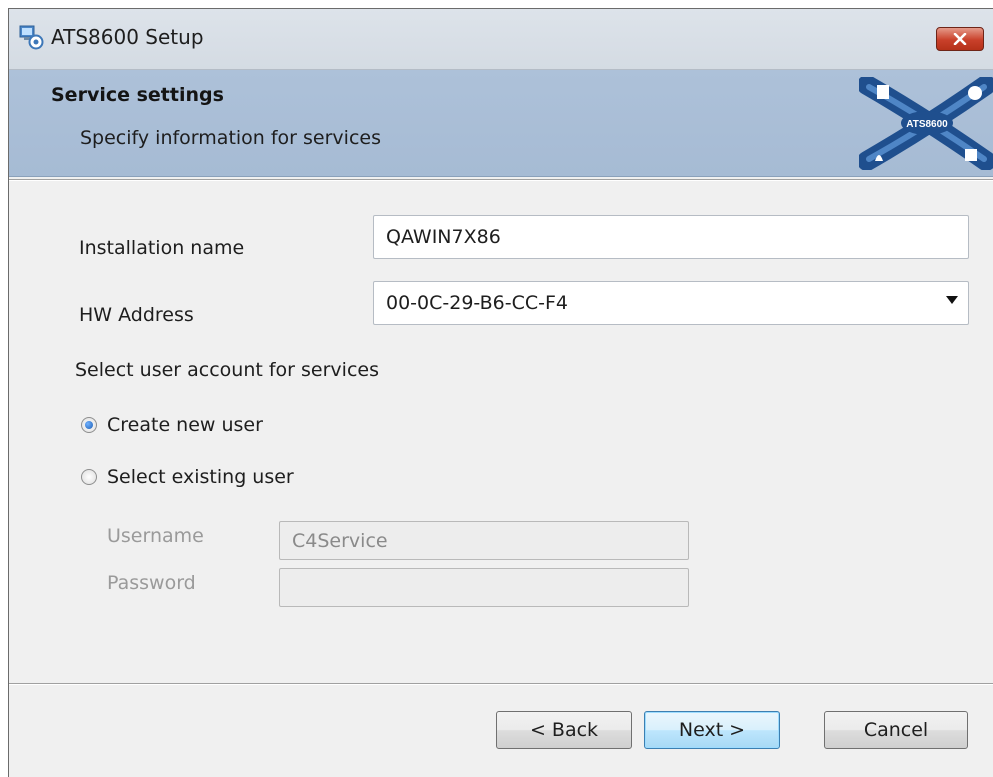  I want to click on logo-text: ATS8600, so click(927, 124).